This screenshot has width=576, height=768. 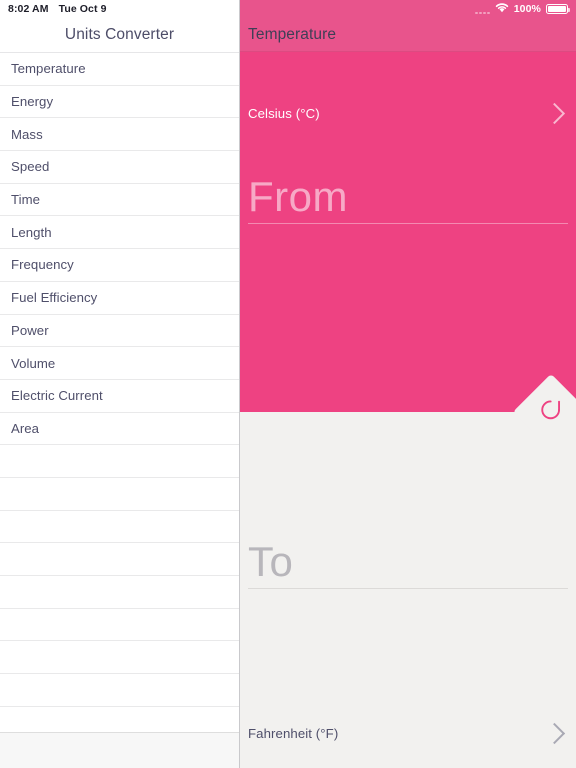 What do you see at coordinates (30, 167) in the screenshot?
I see `sidebar-item-label: Speed` at bounding box center [30, 167].